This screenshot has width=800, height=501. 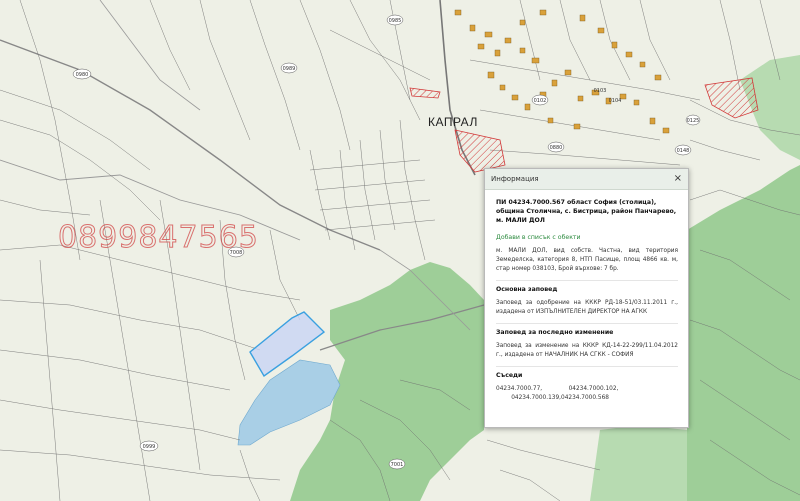 I want to click on parcel-number: 0985, so click(x=395, y=21).